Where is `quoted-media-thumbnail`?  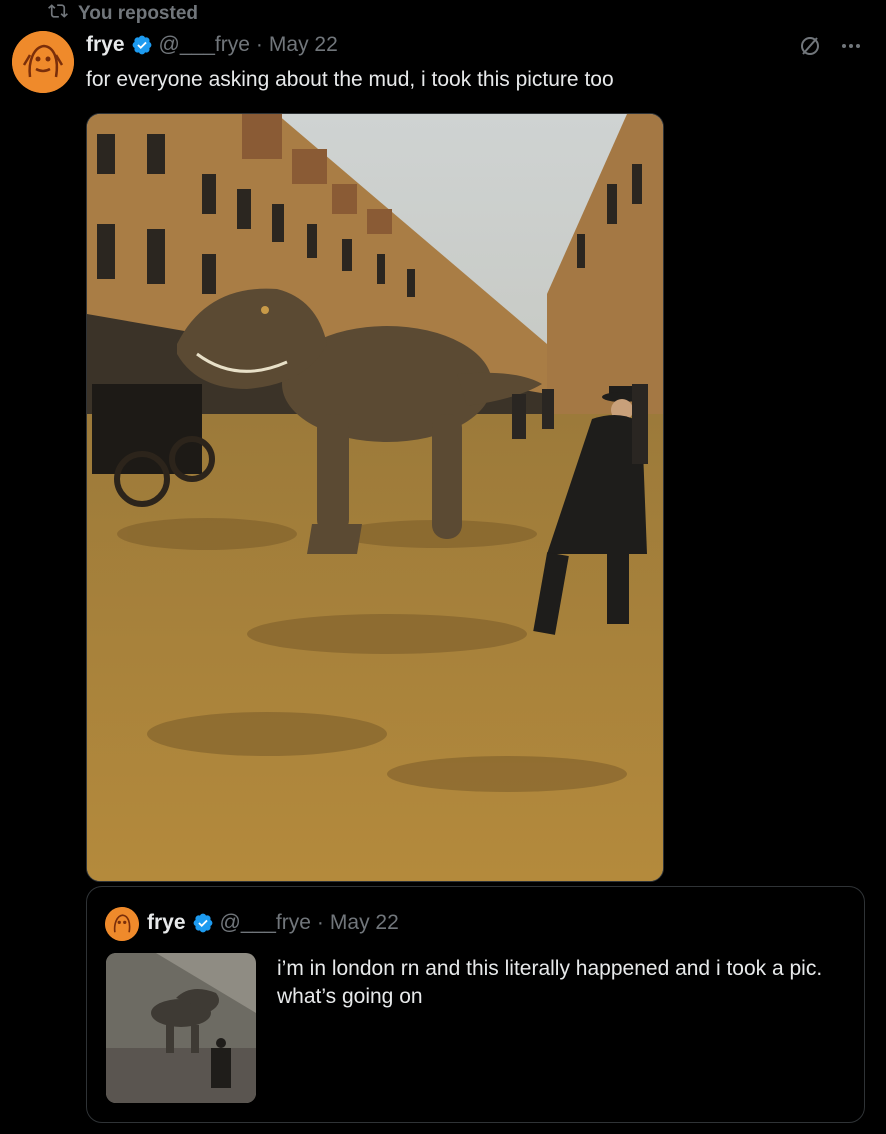 quoted-media-thumbnail is located at coordinates (181, 1028).